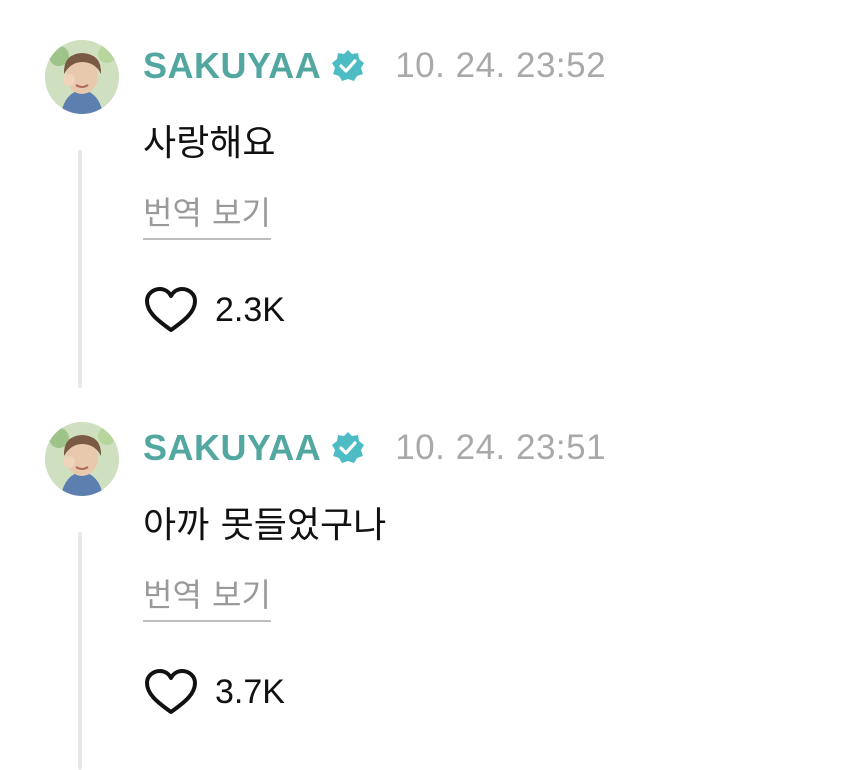 Image resolution: width=842 pixels, height=770 pixels. I want to click on like-row: 2.3K, so click(214, 310).